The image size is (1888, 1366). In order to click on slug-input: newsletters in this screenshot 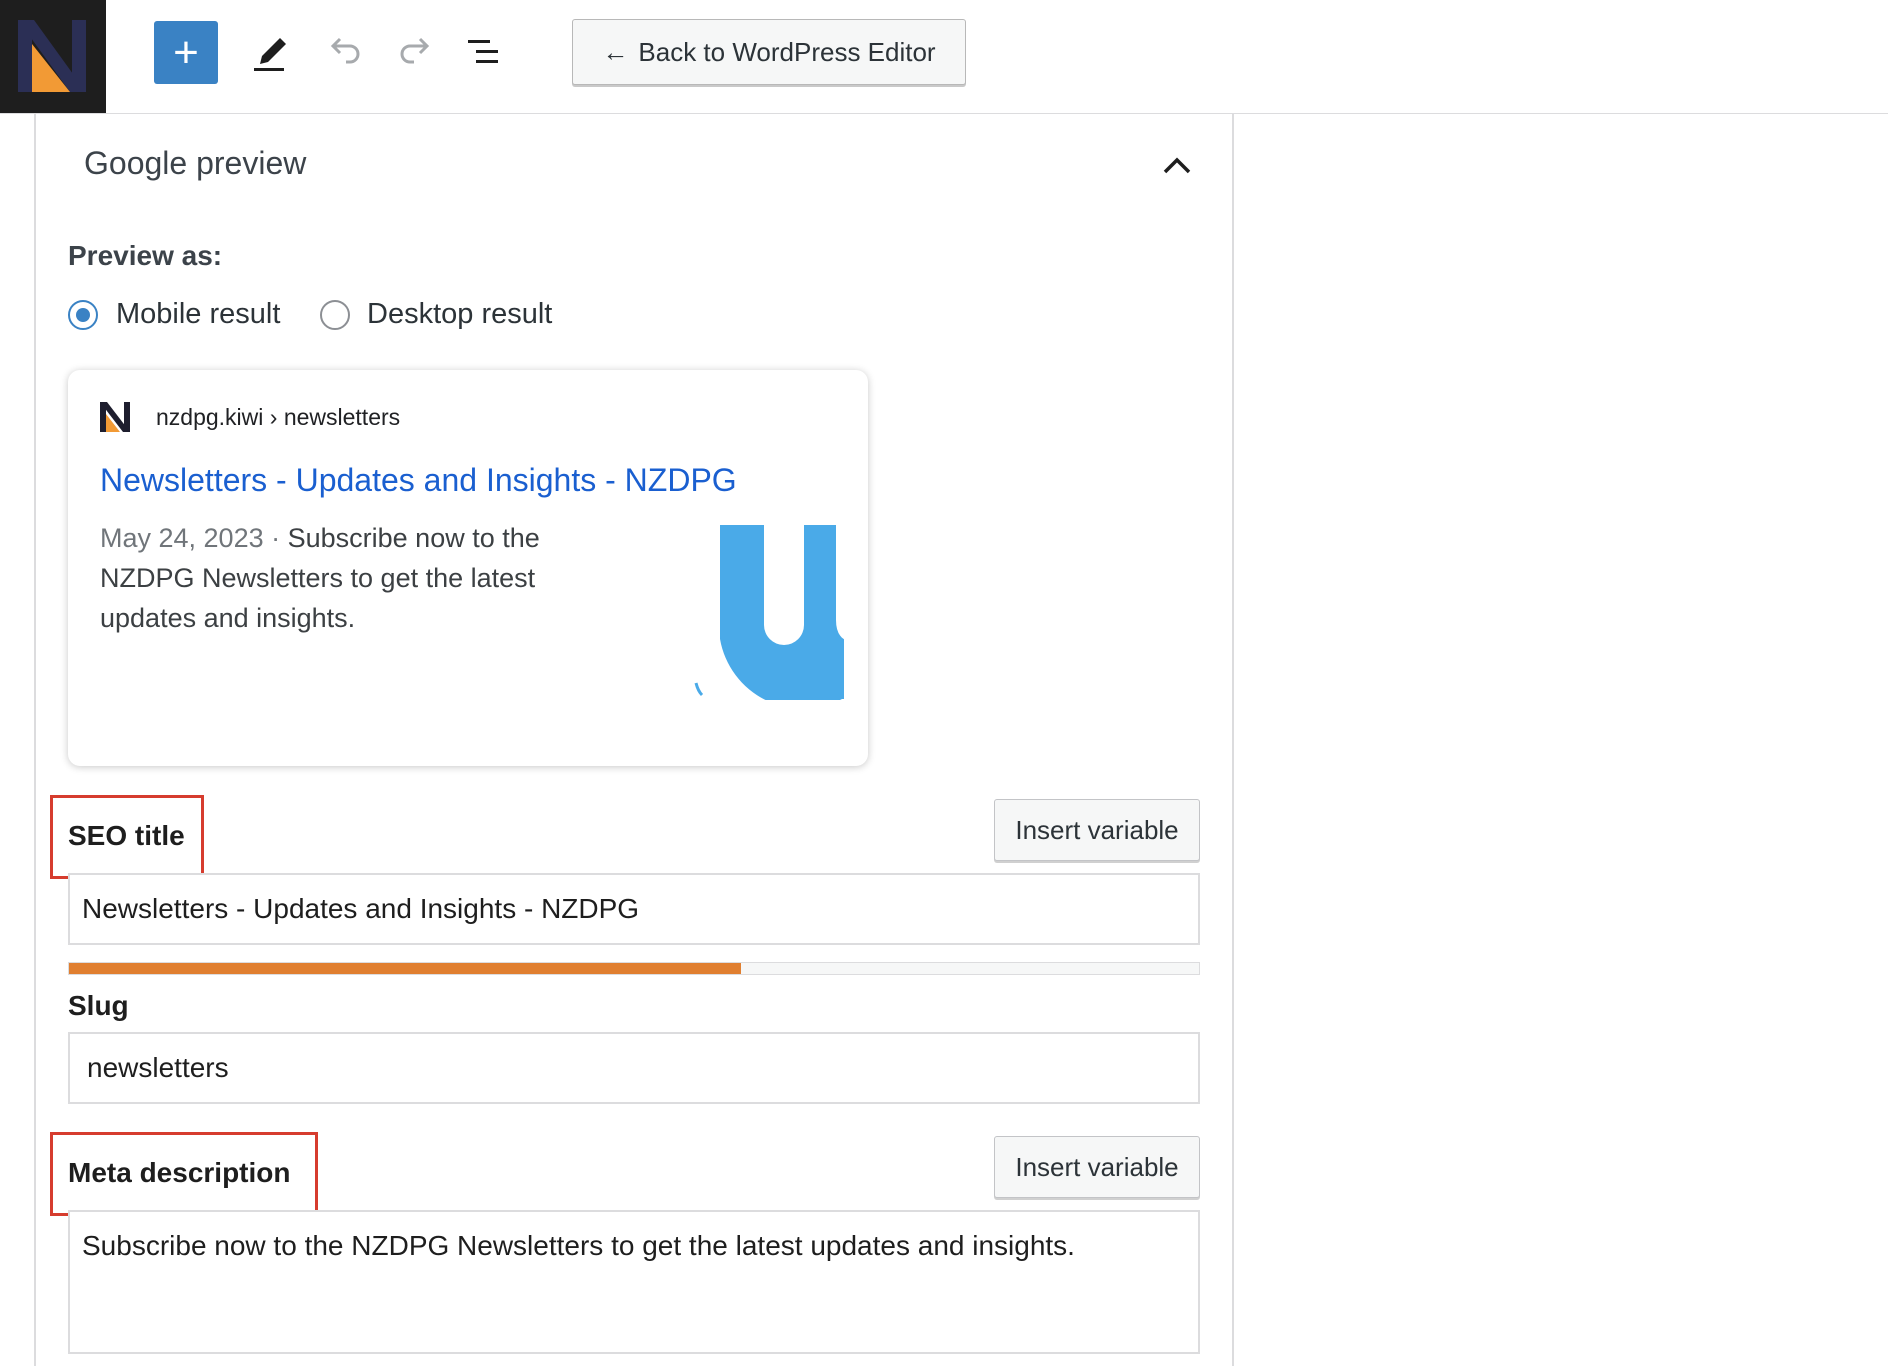, I will do `click(634, 1068)`.